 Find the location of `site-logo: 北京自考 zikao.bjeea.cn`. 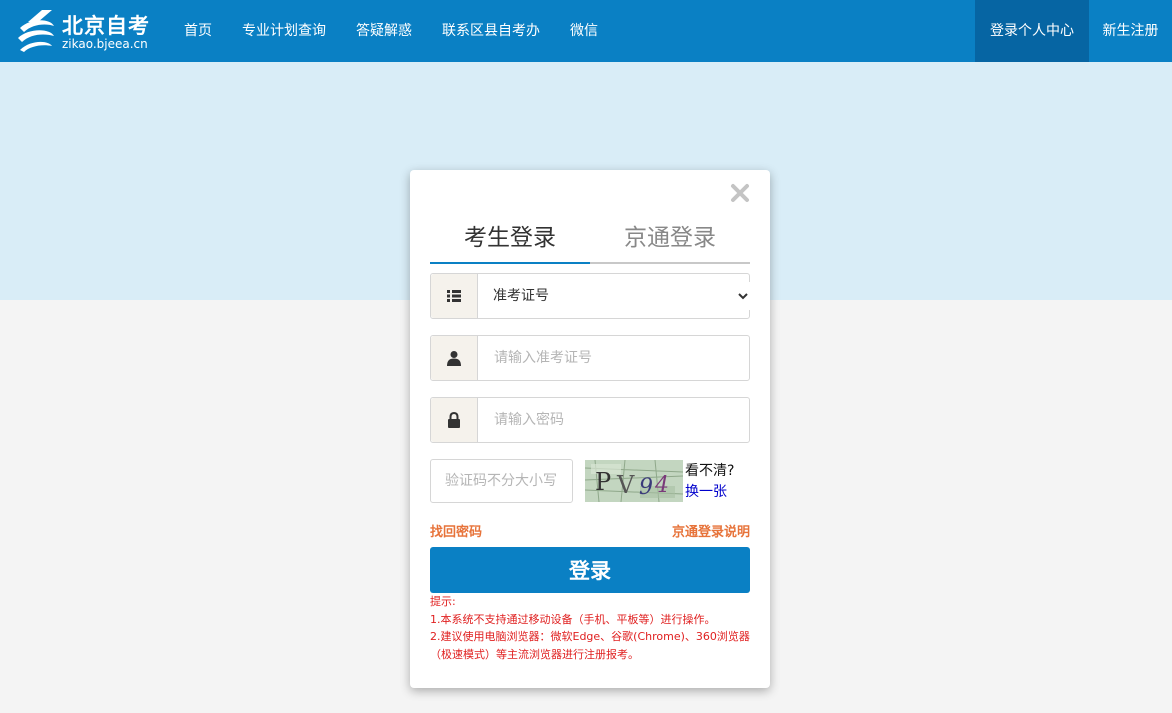

site-logo: 北京自考 zikao.bjeea.cn is located at coordinates (86, 32).